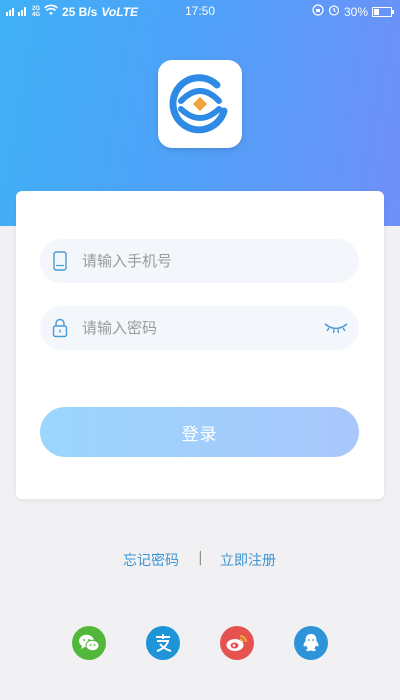  I want to click on status-bar: 2G 4G 25 B/s VoLTE 17:50 30%, so click(200, 12).